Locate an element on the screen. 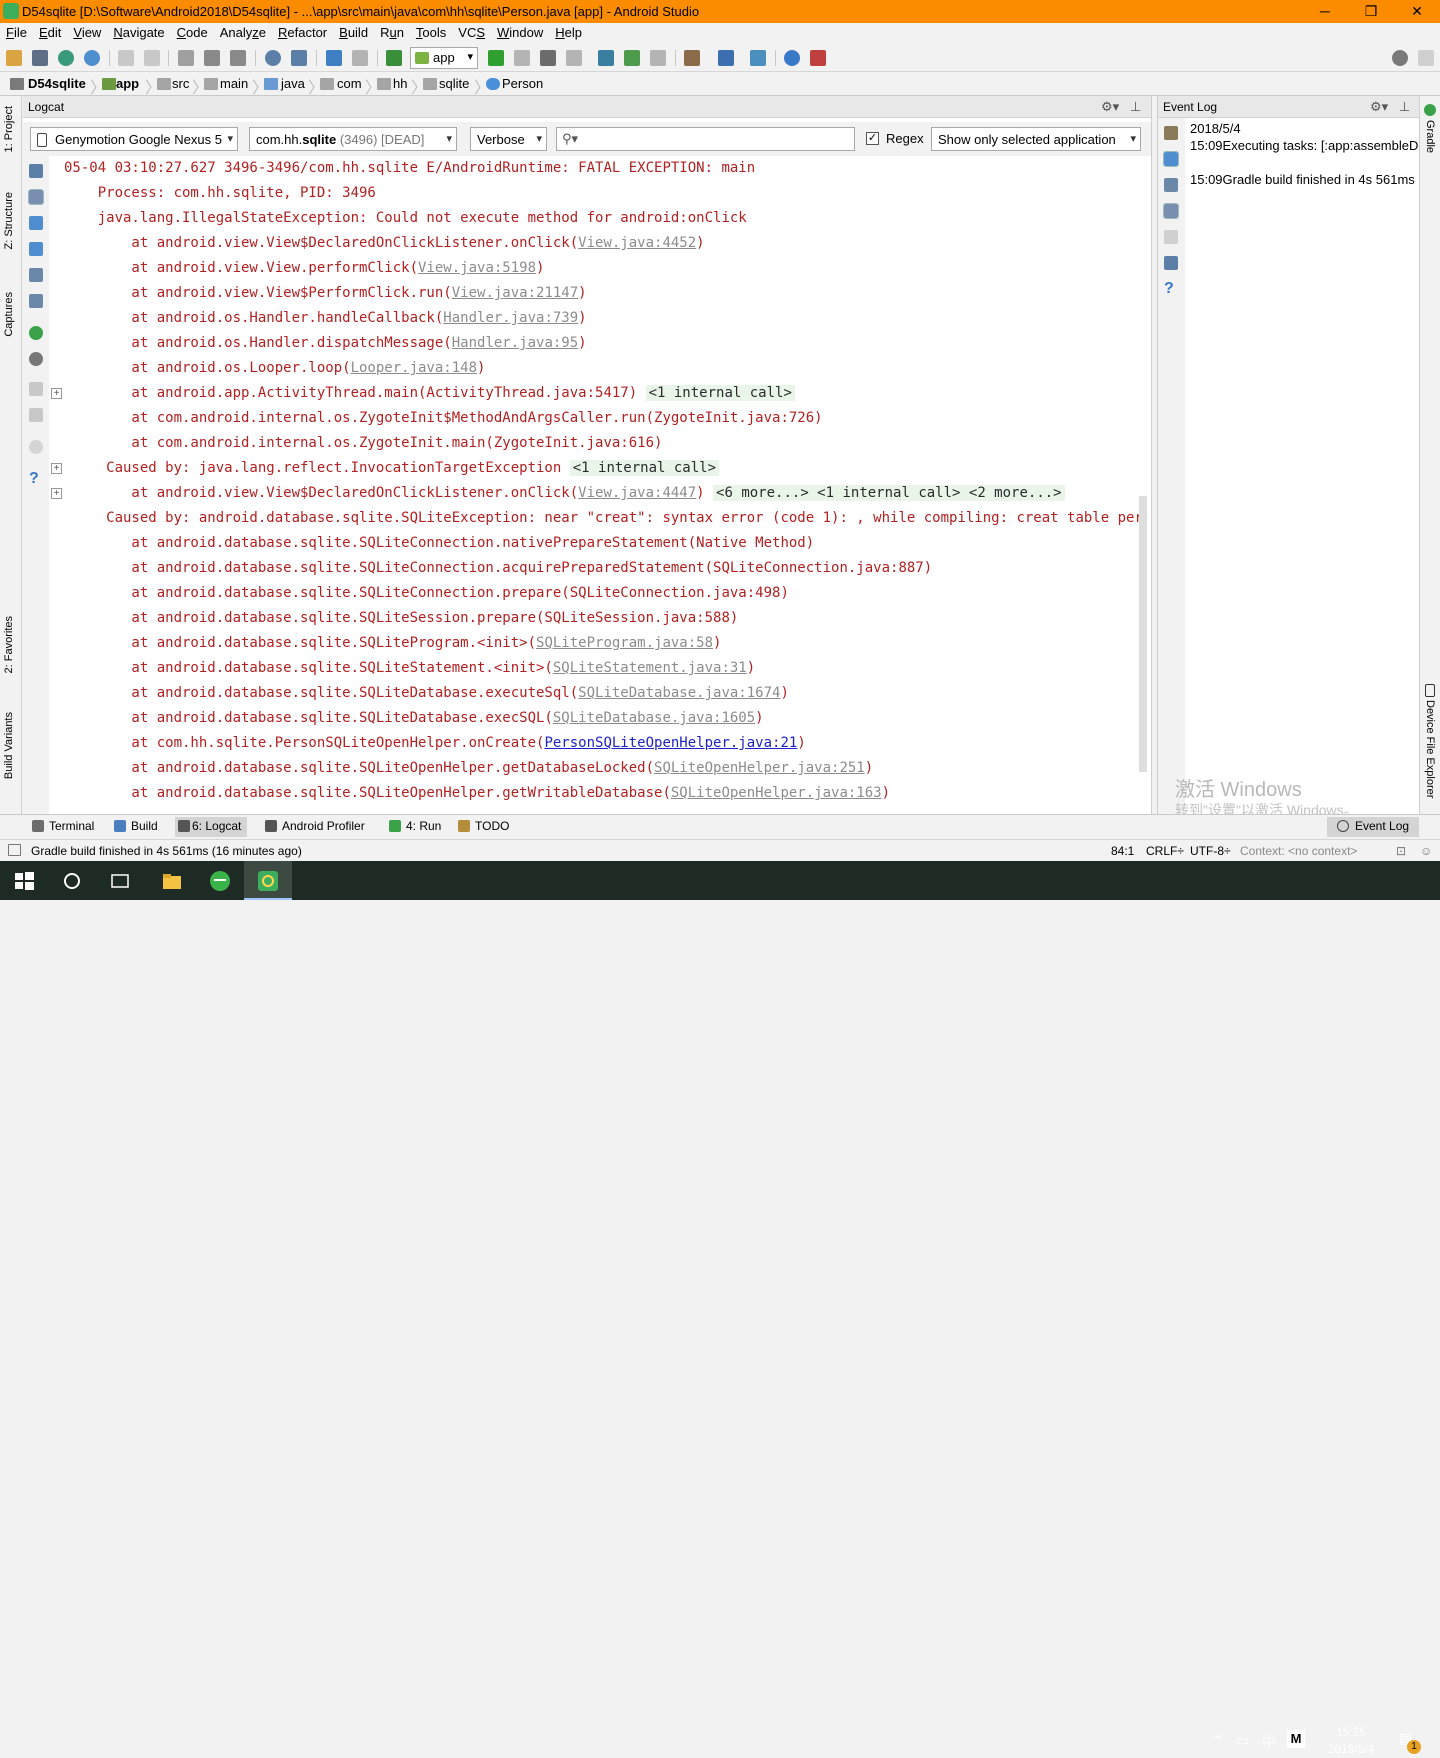  line-separator: CRLF÷ is located at coordinates (1165, 851).